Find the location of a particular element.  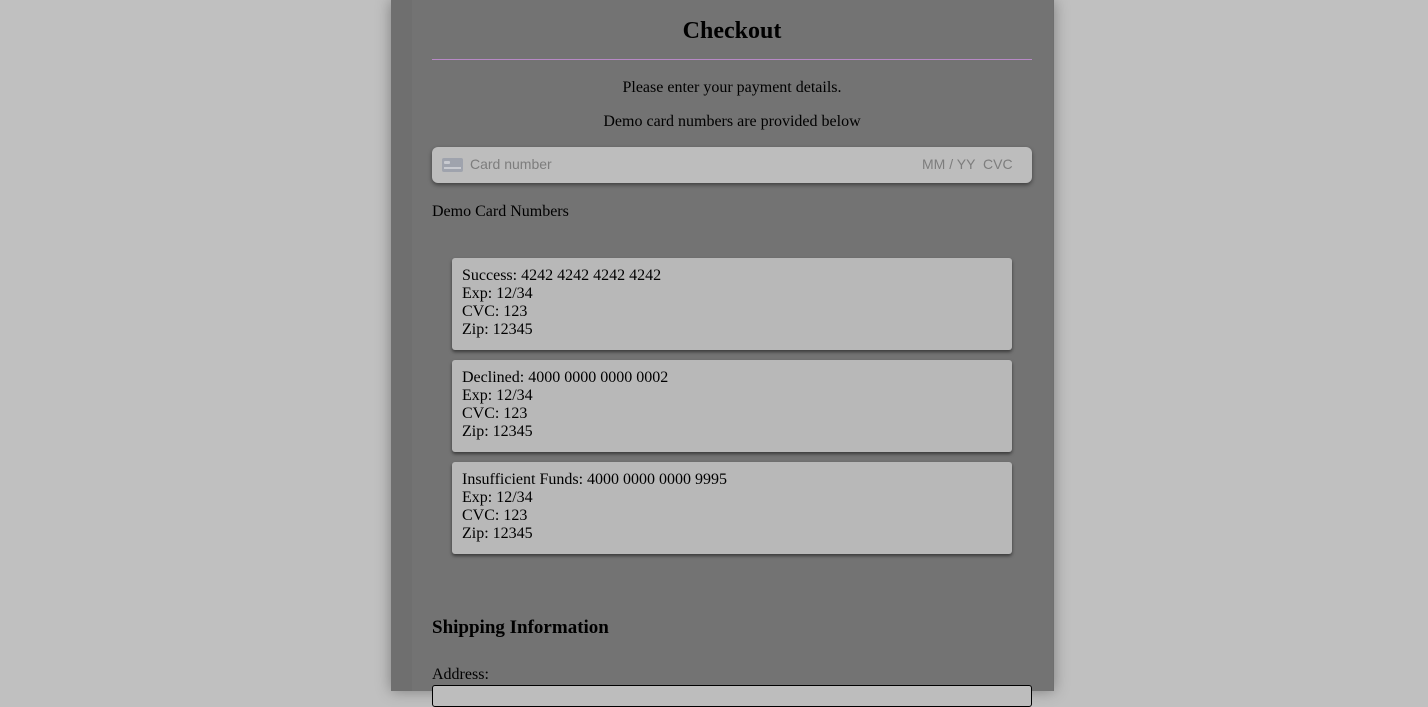

demo-card-number: Success: 4242 4242 4242 4242 is located at coordinates (562, 275).